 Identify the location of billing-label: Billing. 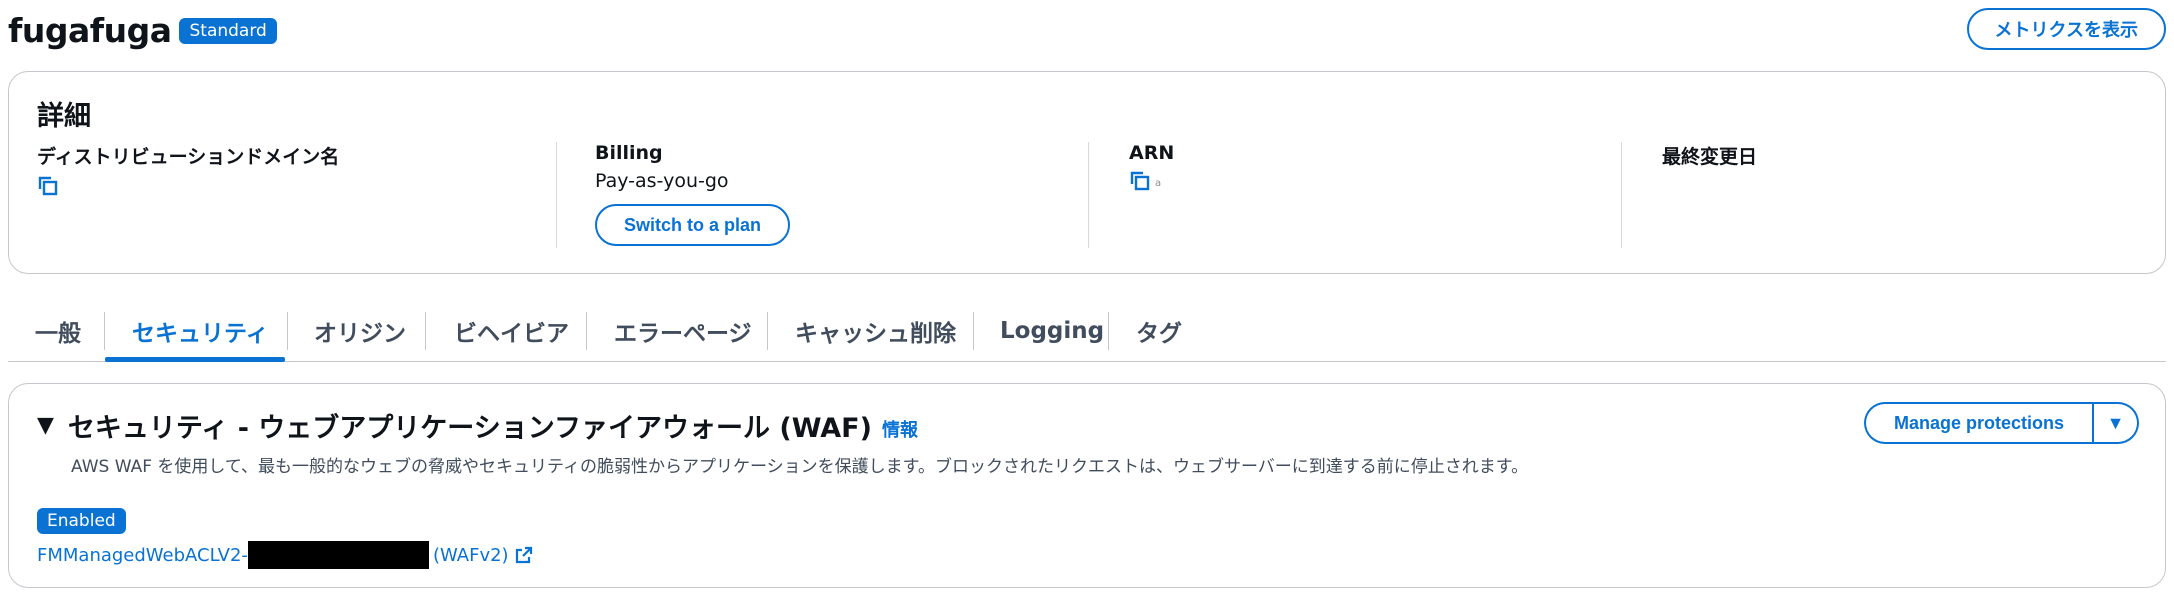
(629, 153).